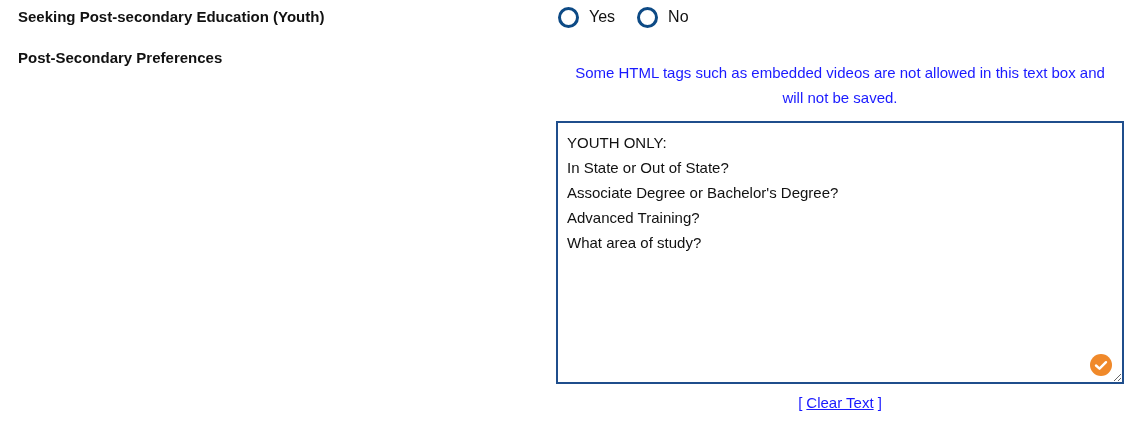 The height and width of the screenshot is (428, 1140). Describe the element at coordinates (840, 85) in the screenshot. I see `notice-text: Some HTML tags such as embedded videos are not allowed in this text box and will not be saved.` at that location.